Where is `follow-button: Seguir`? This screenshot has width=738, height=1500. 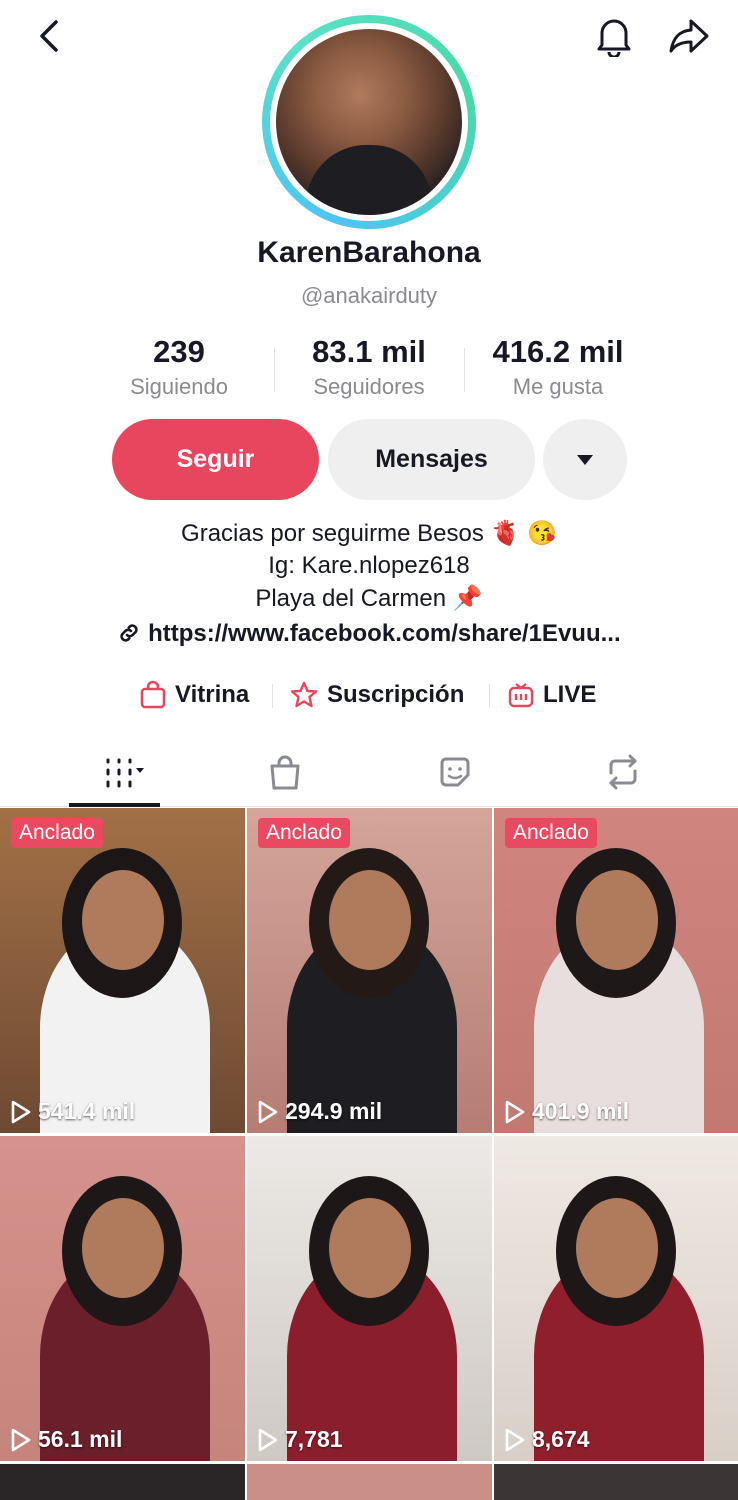
follow-button: Seguir is located at coordinates (215, 459).